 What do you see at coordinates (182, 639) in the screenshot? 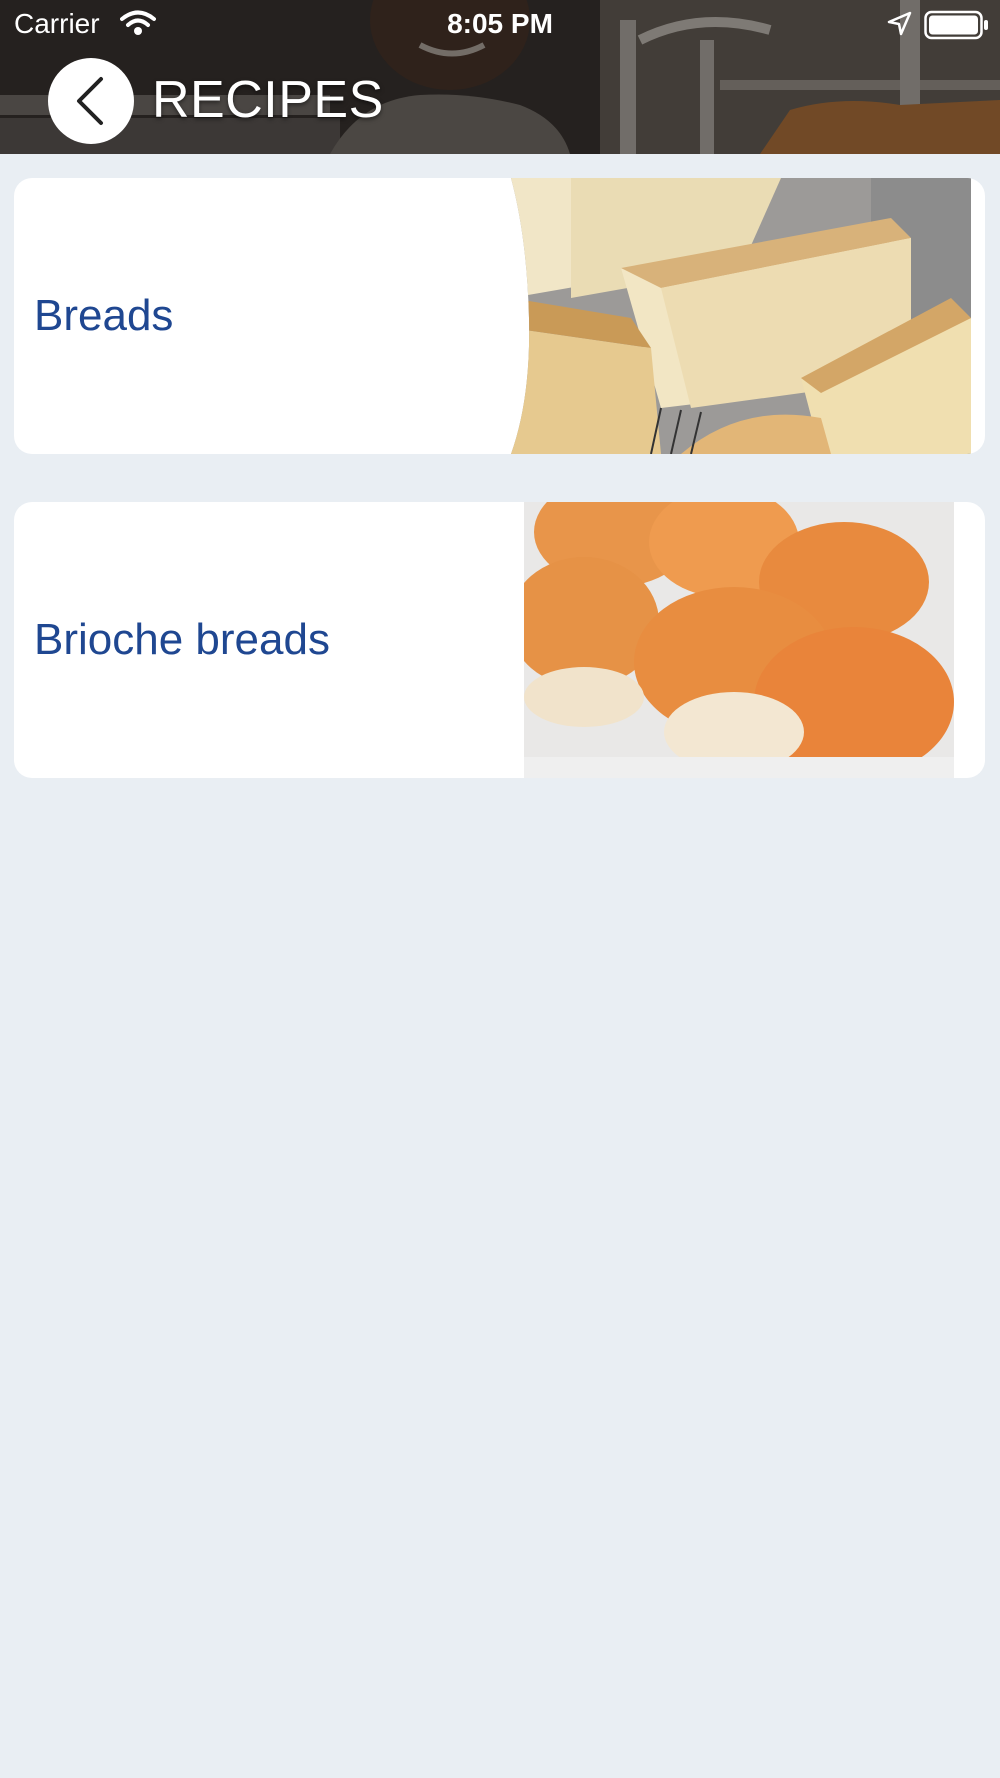
I see `recipe-card-label: Brioche breads` at bounding box center [182, 639].